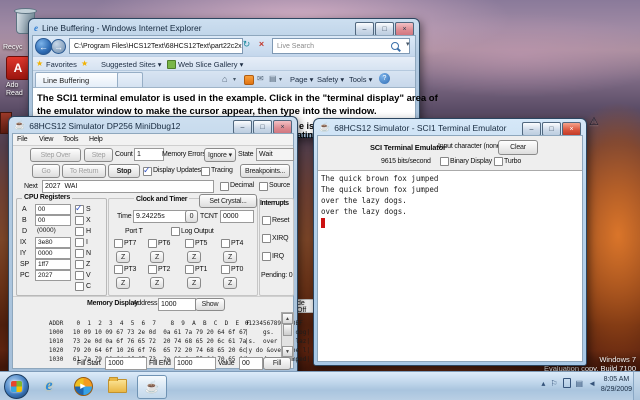 Image resolution: width=640 pixels, height=400 pixels. I want to click on fill-value-field: 00, so click(251, 363).